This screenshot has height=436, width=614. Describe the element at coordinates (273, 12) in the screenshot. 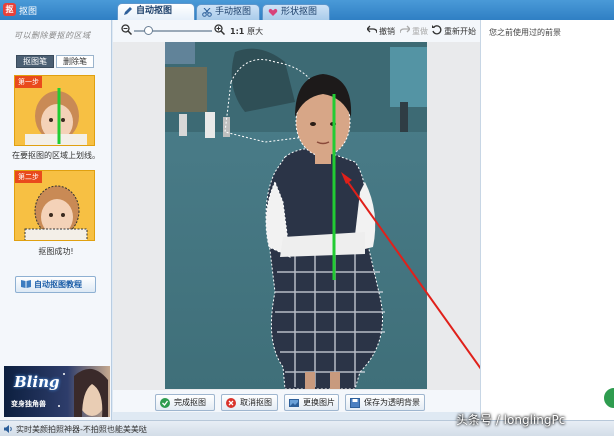

I see `heart-shape-icon` at that location.